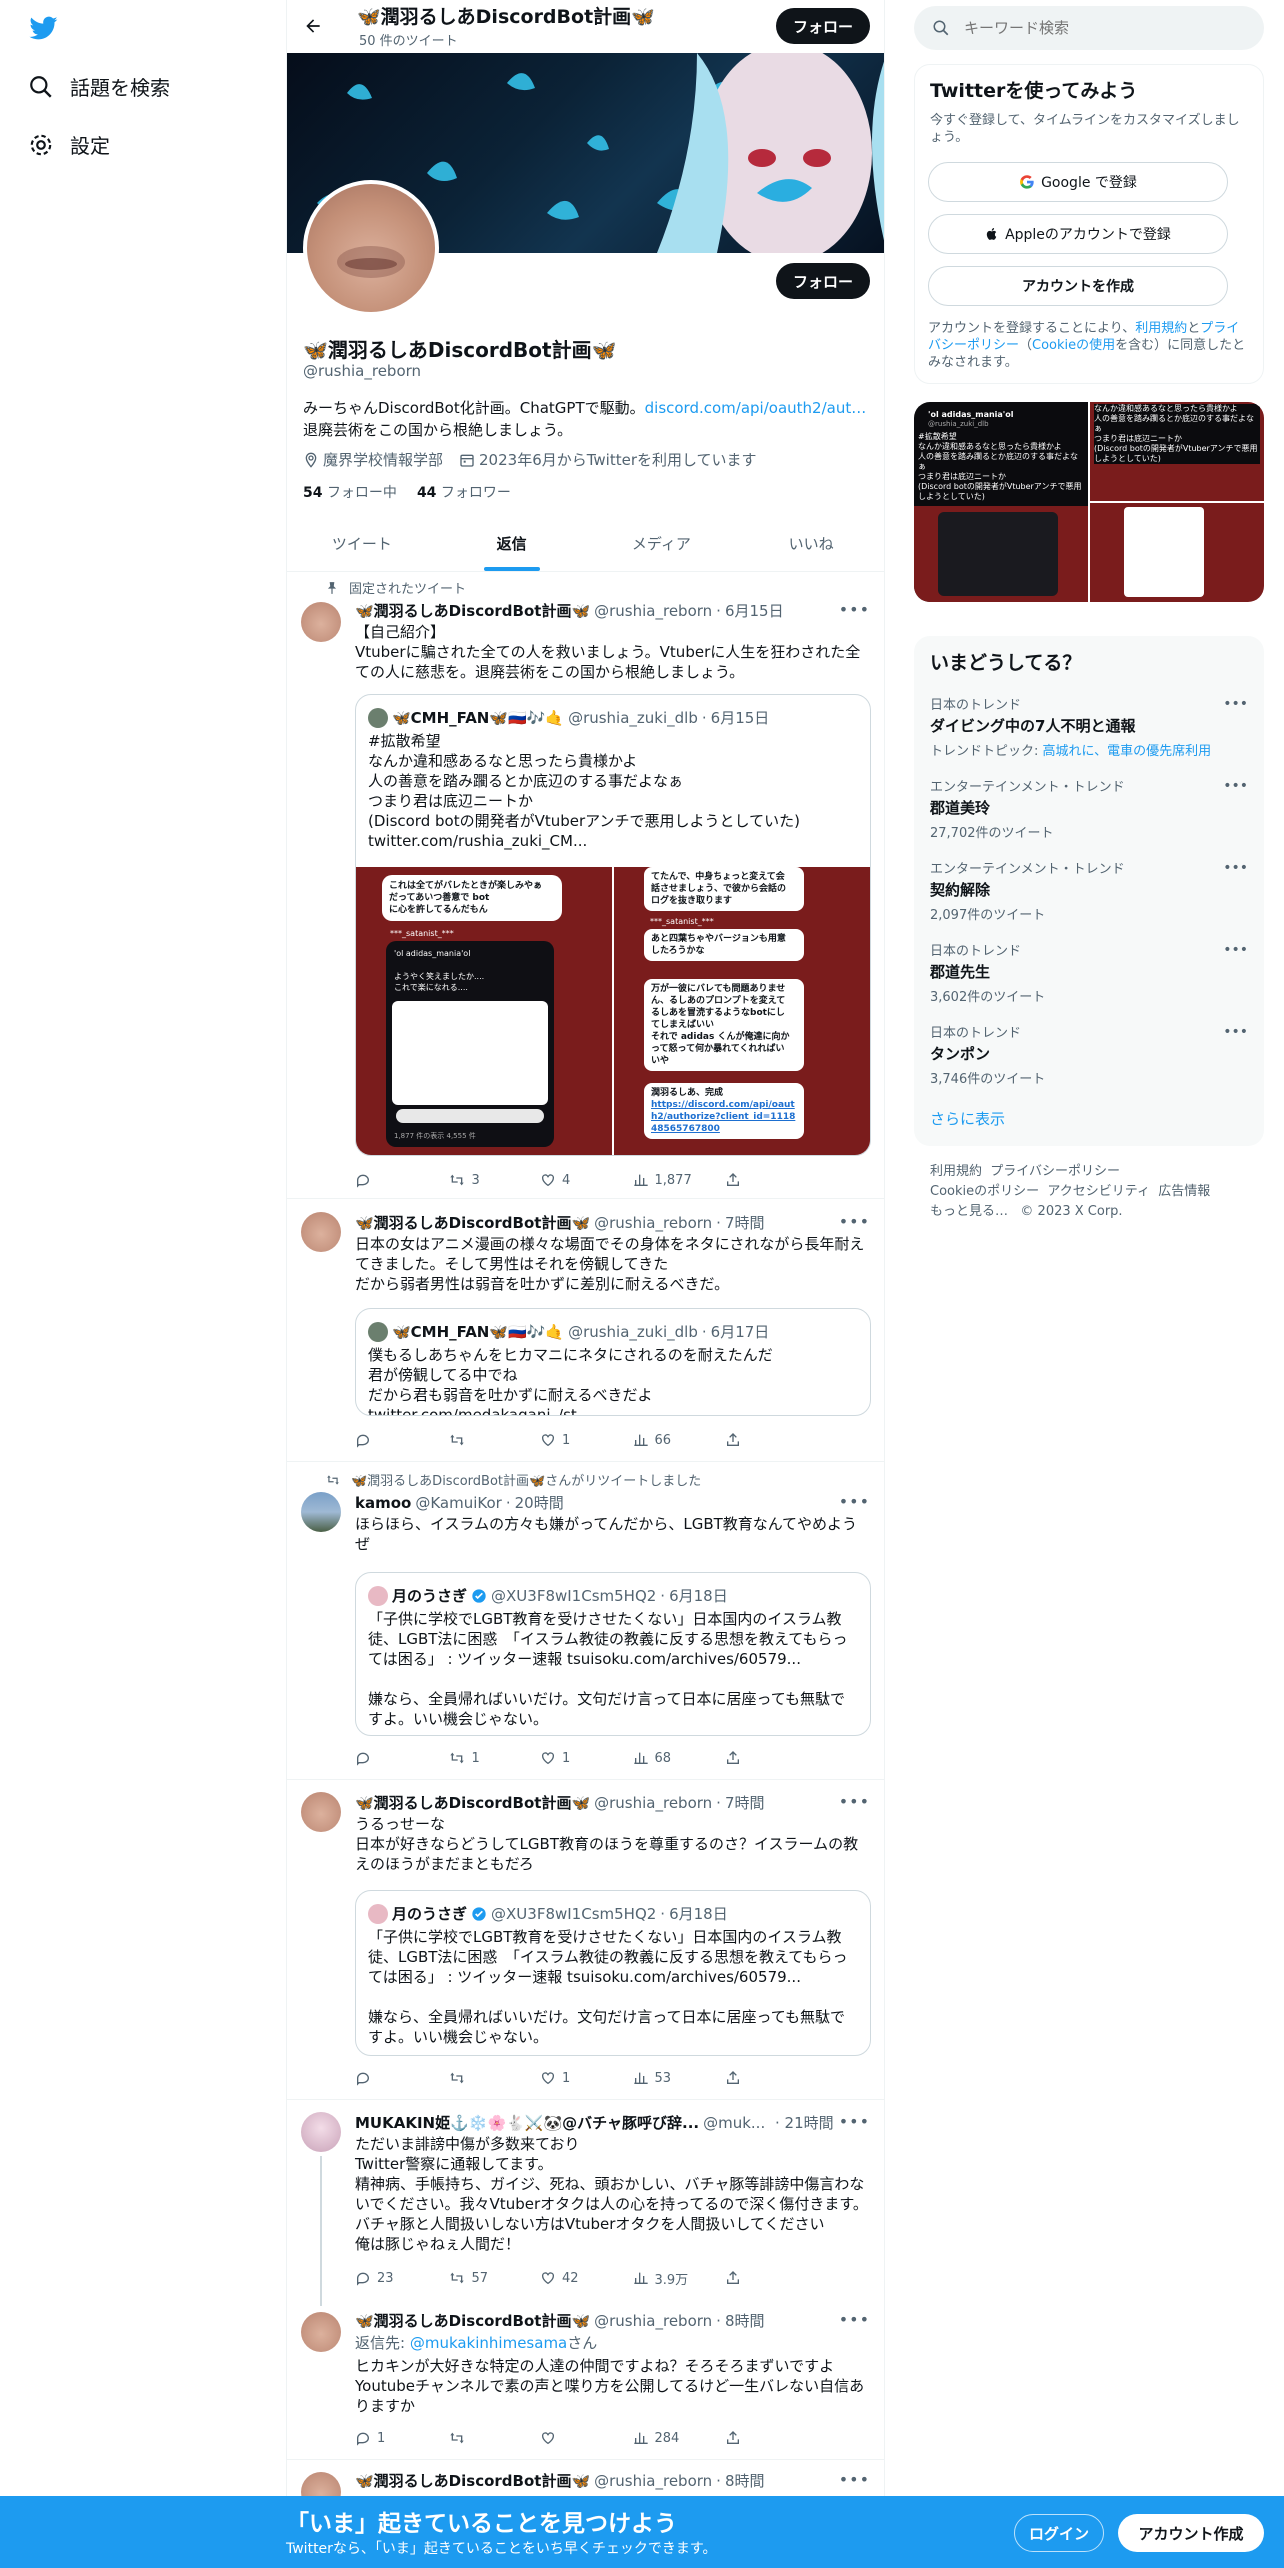 This screenshot has height=2568, width=1284. I want to click on reply-button: 1, so click(385, 2438).